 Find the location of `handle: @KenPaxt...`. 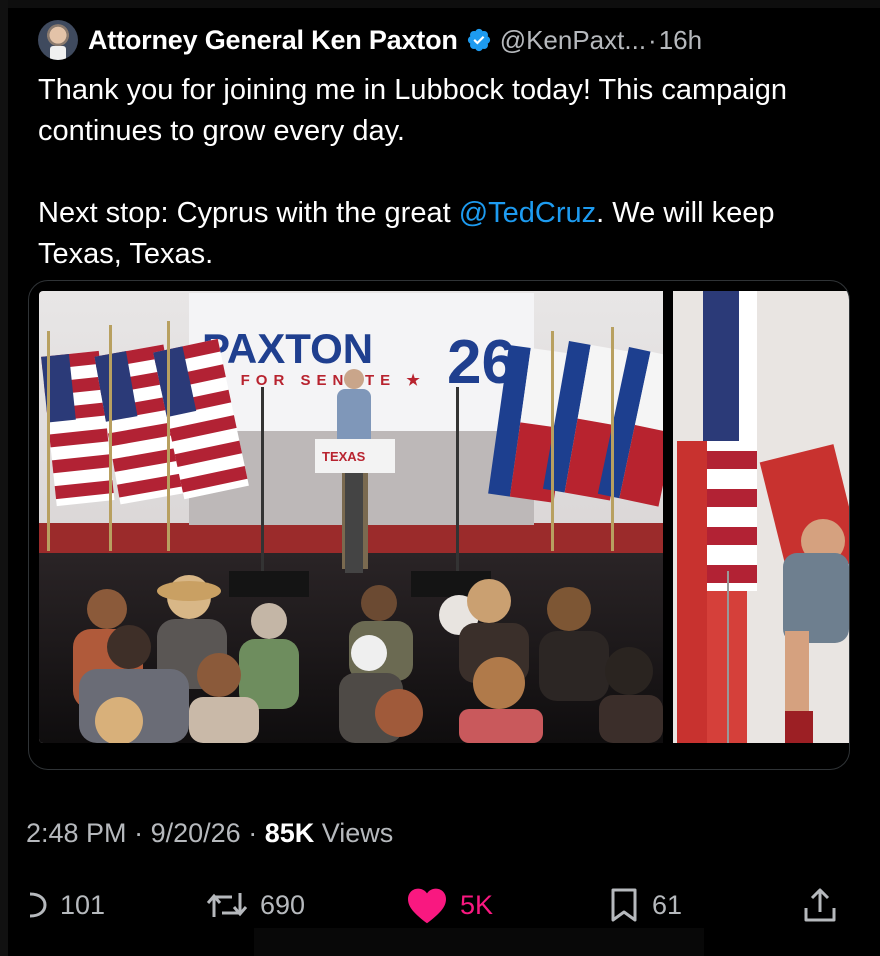

handle: @KenPaxt... is located at coordinates (573, 40).